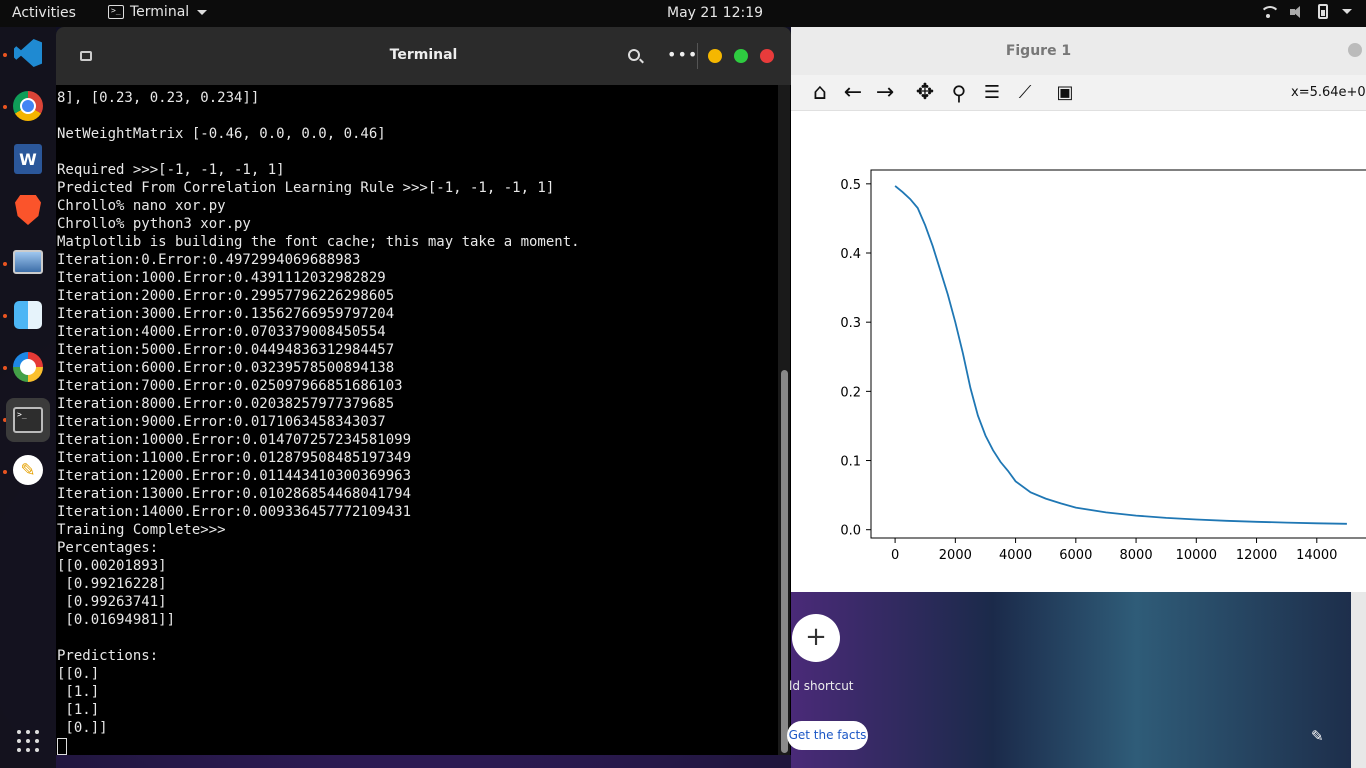 This screenshot has width=1366, height=768. What do you see at coordinates (1015, 555) in the screenshot?
I see `x-tick-label: 4000` at bounding box center [1015, 555].